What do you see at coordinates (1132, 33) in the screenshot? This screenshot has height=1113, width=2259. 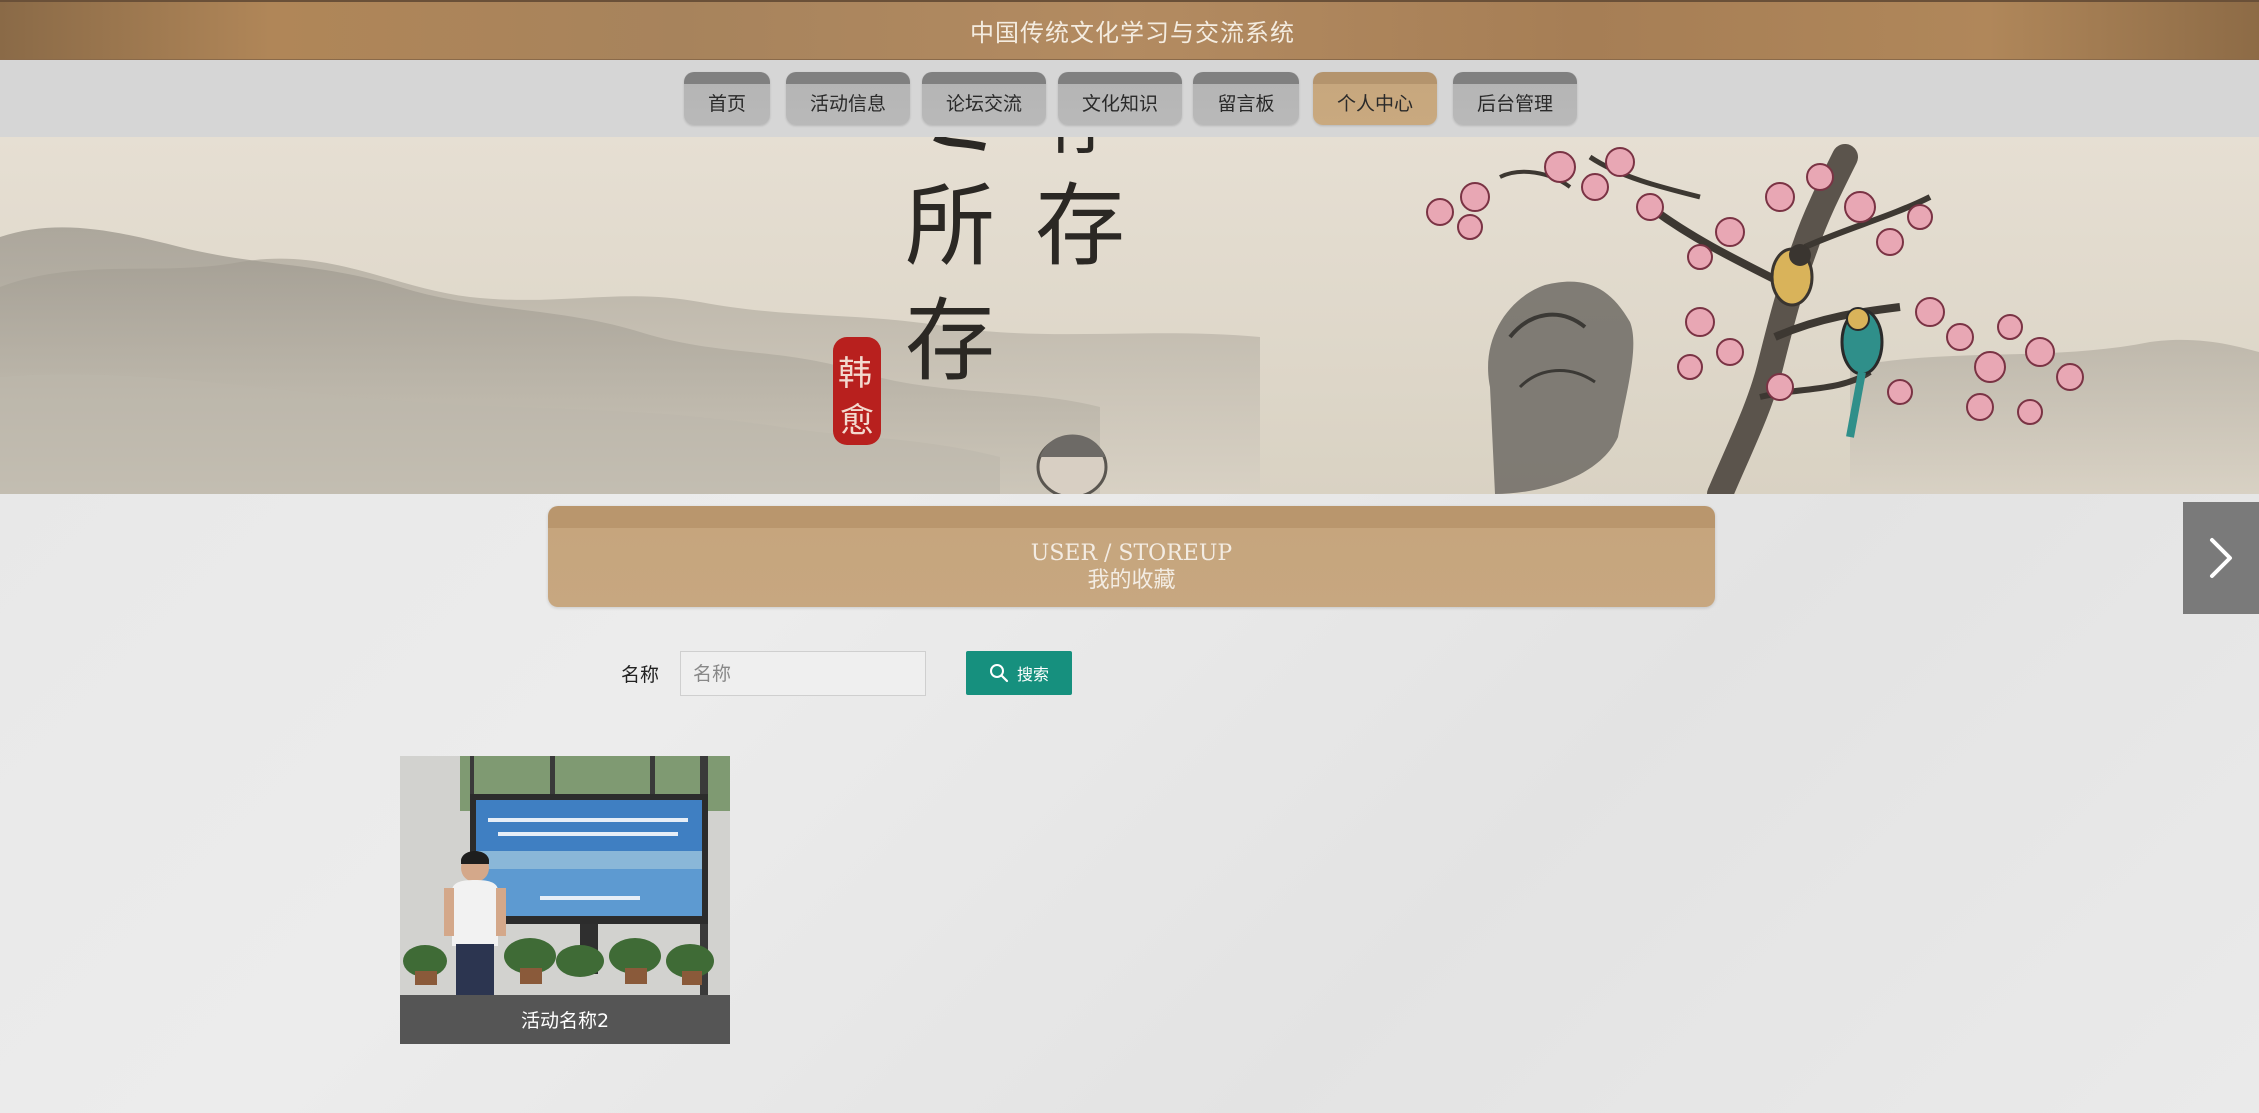 I see `app-title: 中国传统文化学习与交流系统` at bounding box center [1132, 33].